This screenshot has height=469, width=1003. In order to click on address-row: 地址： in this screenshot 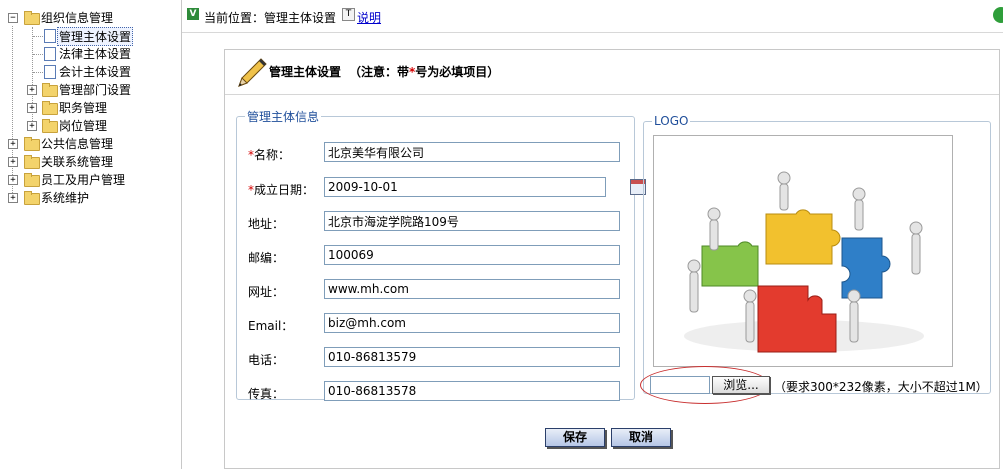, I will do `click(440, 222)`.